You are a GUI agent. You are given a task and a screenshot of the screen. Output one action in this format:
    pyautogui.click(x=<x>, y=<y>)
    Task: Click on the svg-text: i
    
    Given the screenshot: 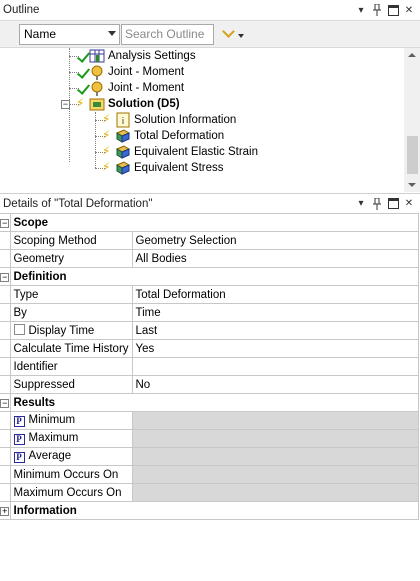 What is the action you would take?
    pyautogui.click(x=123, y=122)
    